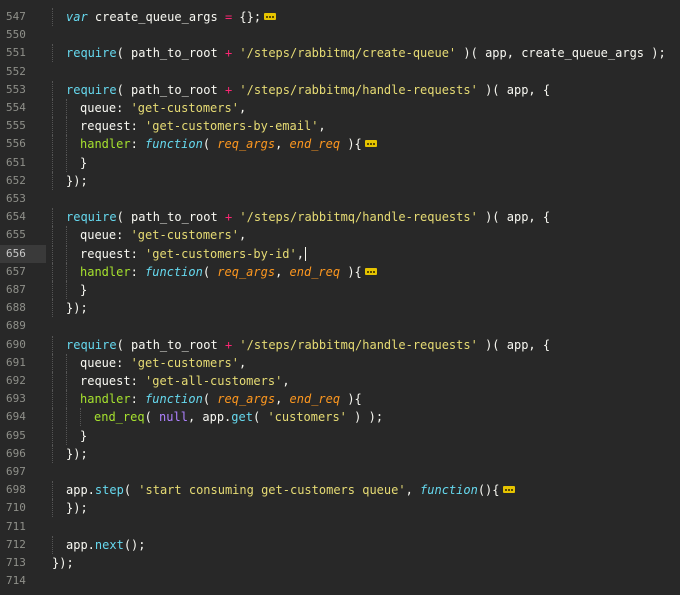 The image size is (680, 595). I want to click on code-token-plain: (, so click(260, 417).